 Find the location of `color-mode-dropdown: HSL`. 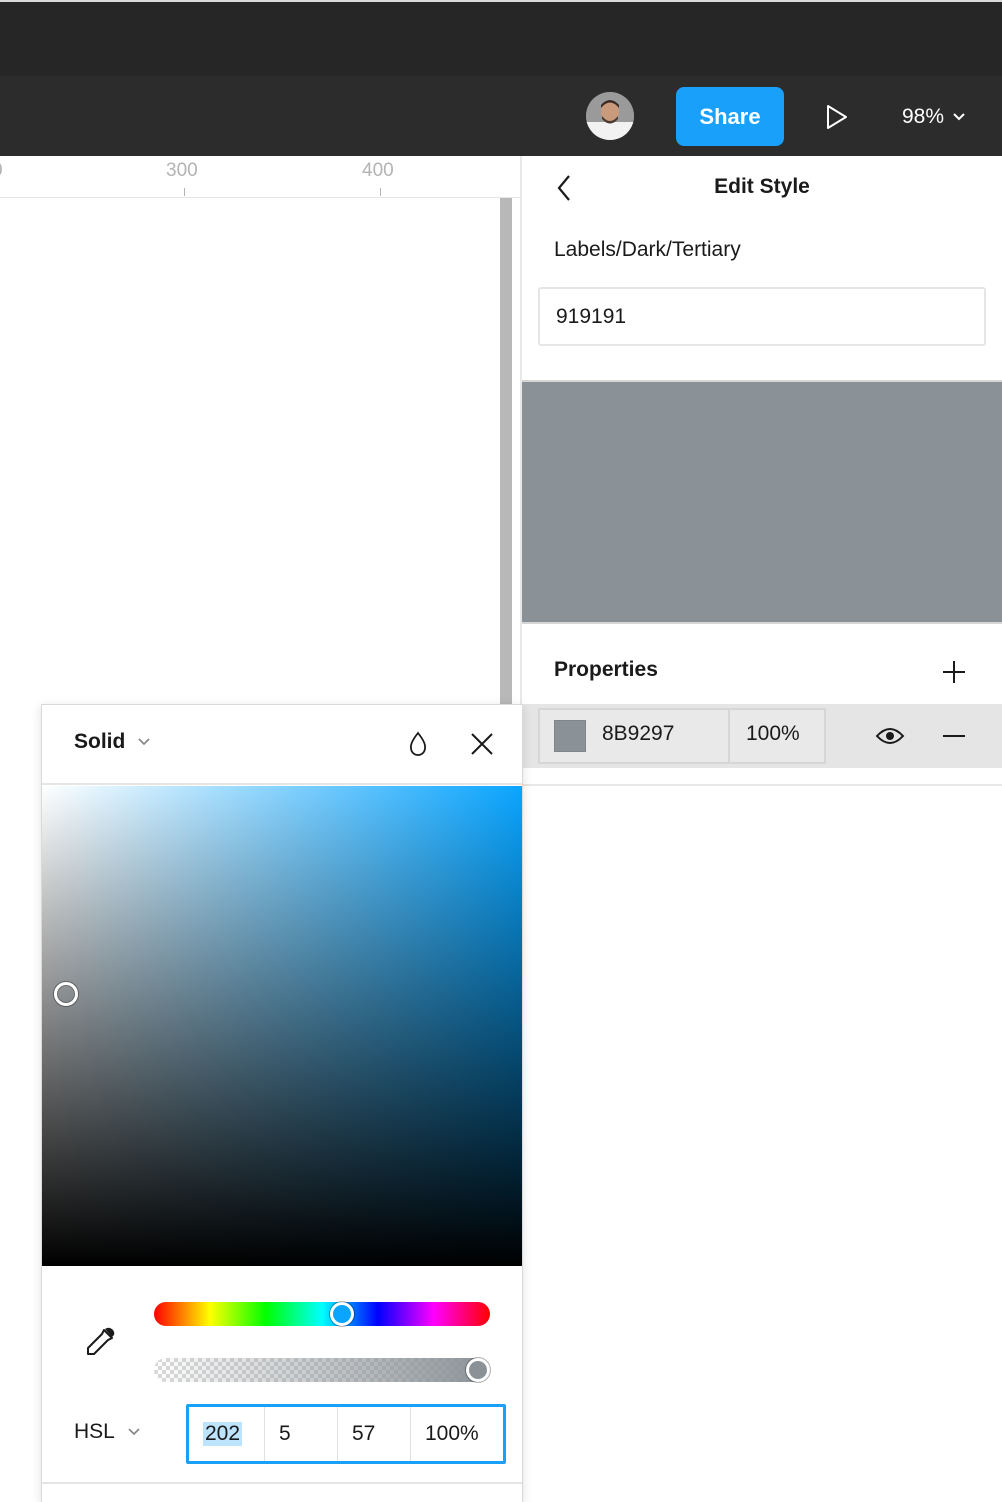

color-mode-dropdown: HSL is located at coordinates (107, 1432).